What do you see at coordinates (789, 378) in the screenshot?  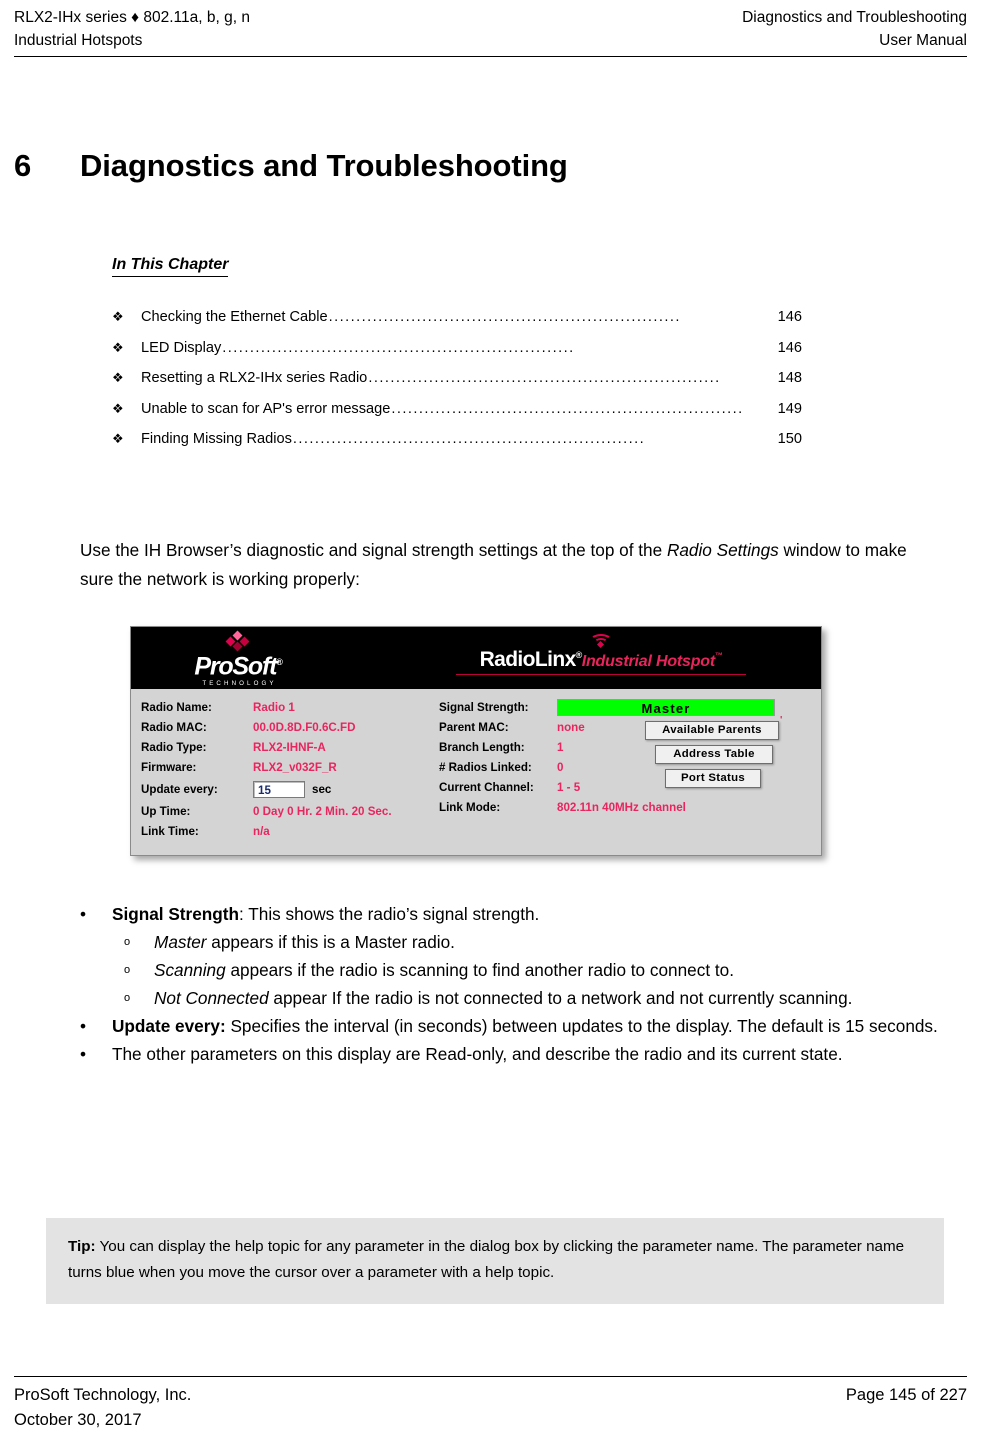 I see `toc-entry-page: 148` at bounding box center [789, 378].